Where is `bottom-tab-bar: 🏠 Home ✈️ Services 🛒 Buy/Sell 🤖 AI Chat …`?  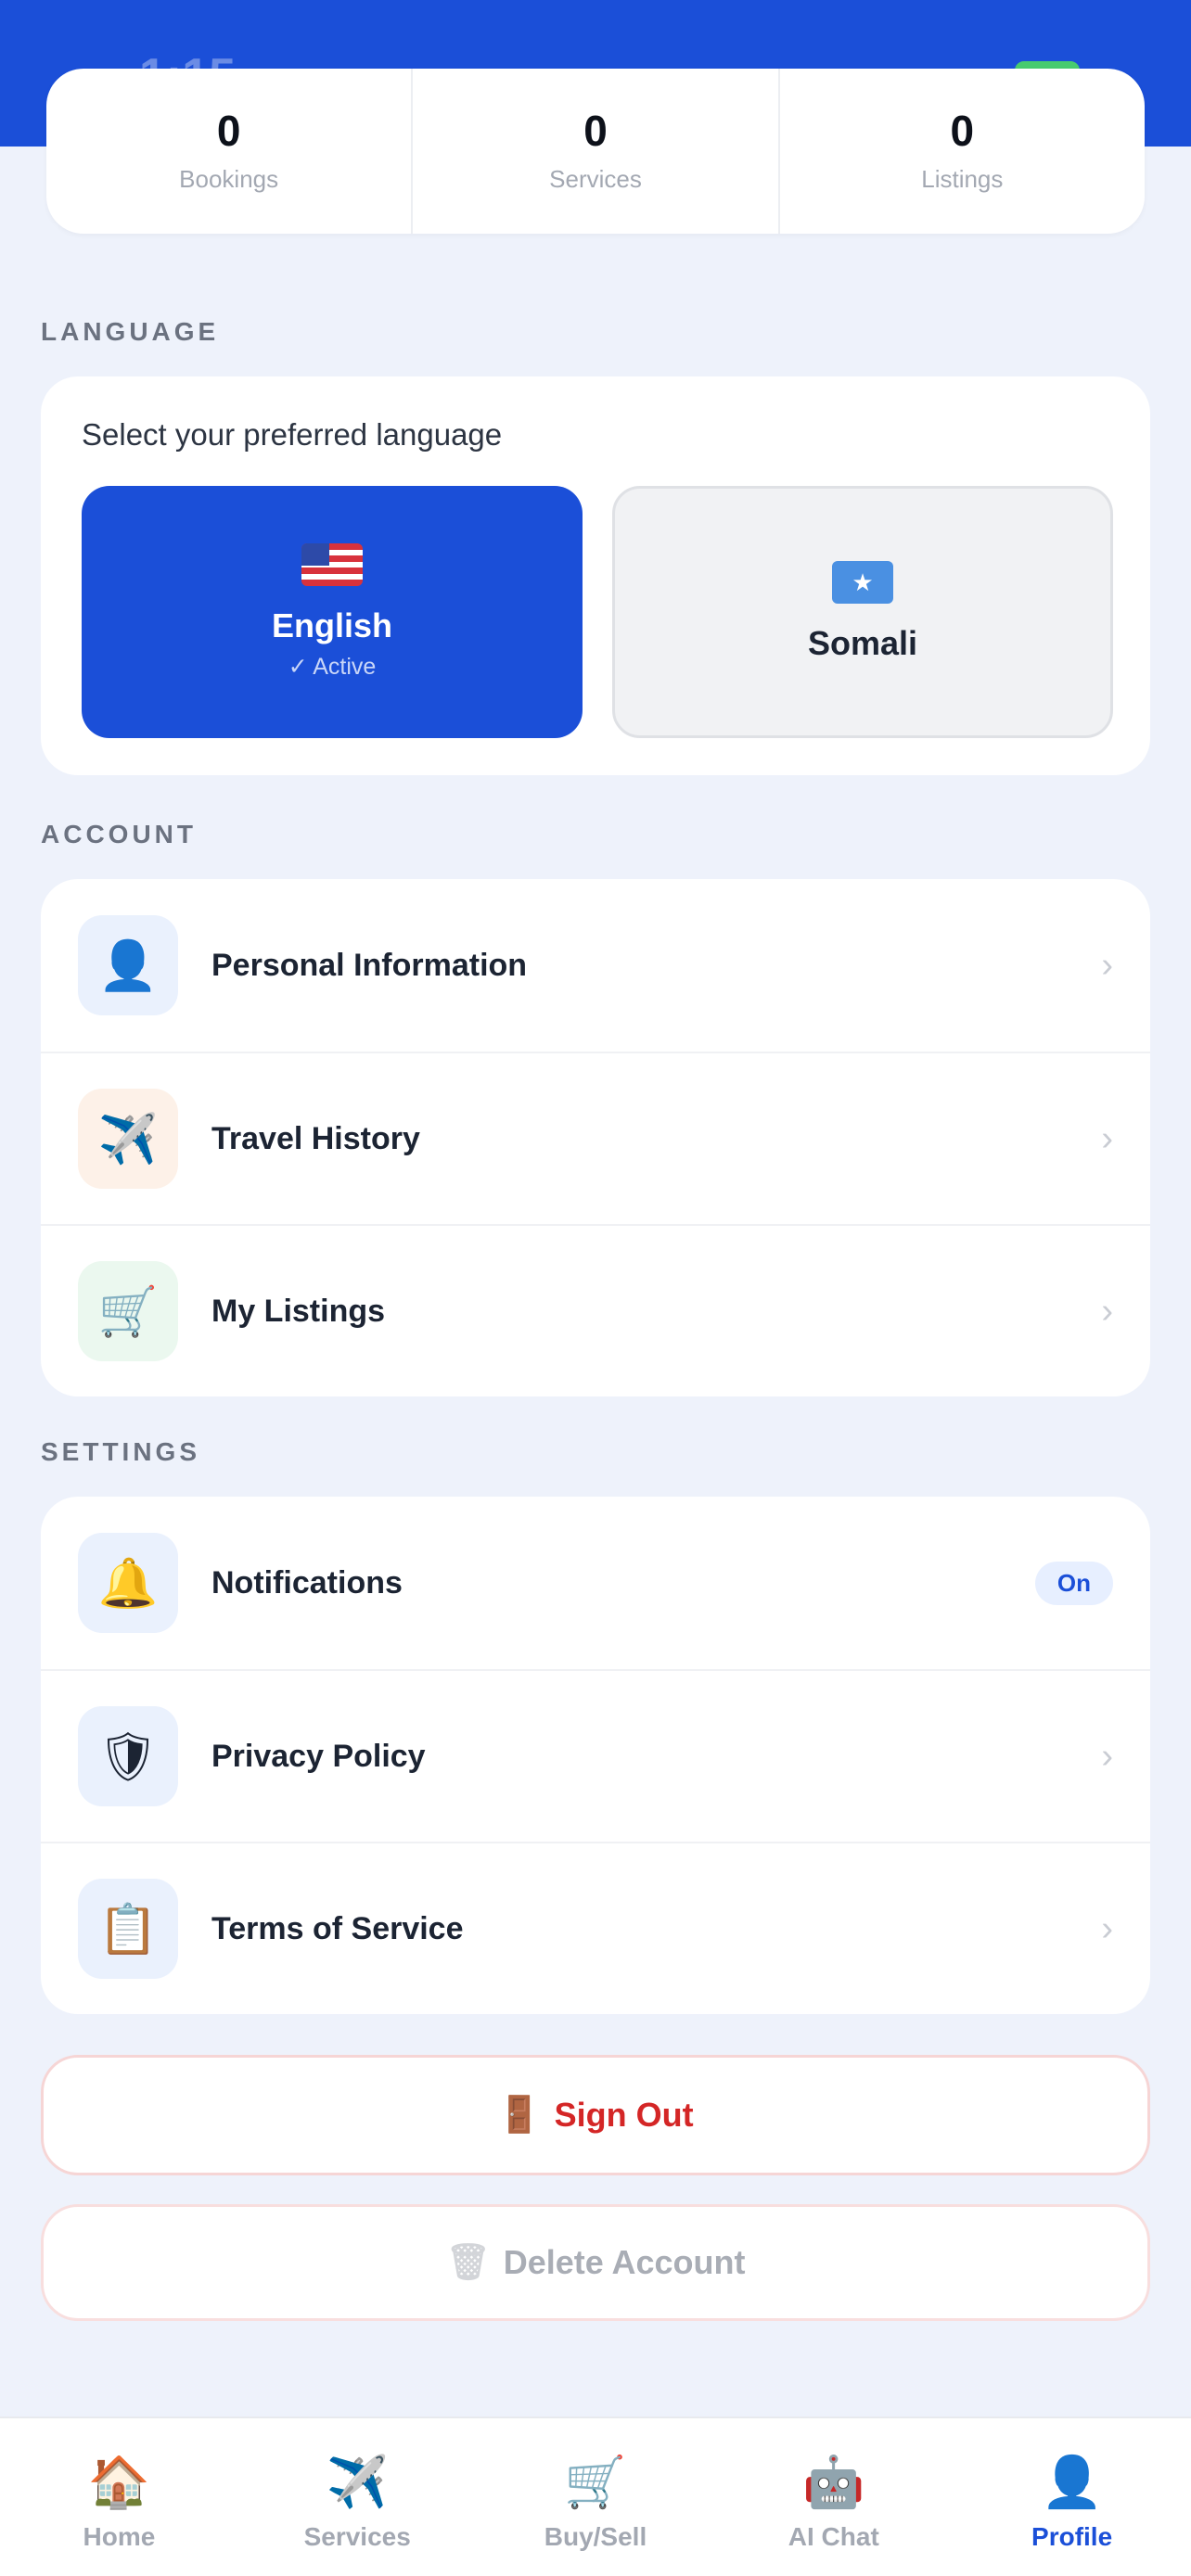 bottom-tab-bar: 🏠 Home ✈️ Services 🛒 Buy/Sell 🤖 AI Chat … is located at coordinates (595, 2497).